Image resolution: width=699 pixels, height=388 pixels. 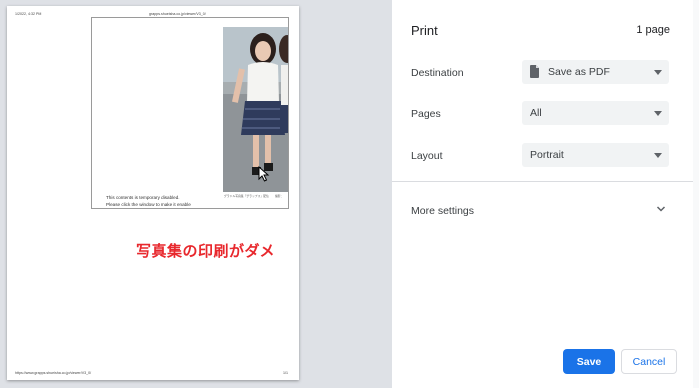 What do you see at coordinates (437, 73) in the screenshot?
I see `destination-label: Destination` at bounding box center [437, 73].